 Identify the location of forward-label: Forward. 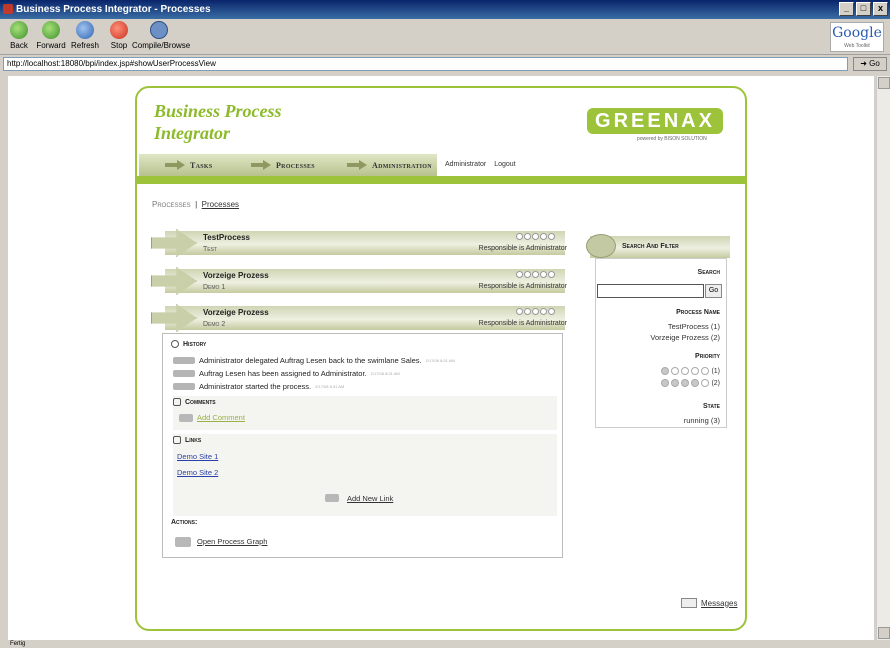
(51, 45).